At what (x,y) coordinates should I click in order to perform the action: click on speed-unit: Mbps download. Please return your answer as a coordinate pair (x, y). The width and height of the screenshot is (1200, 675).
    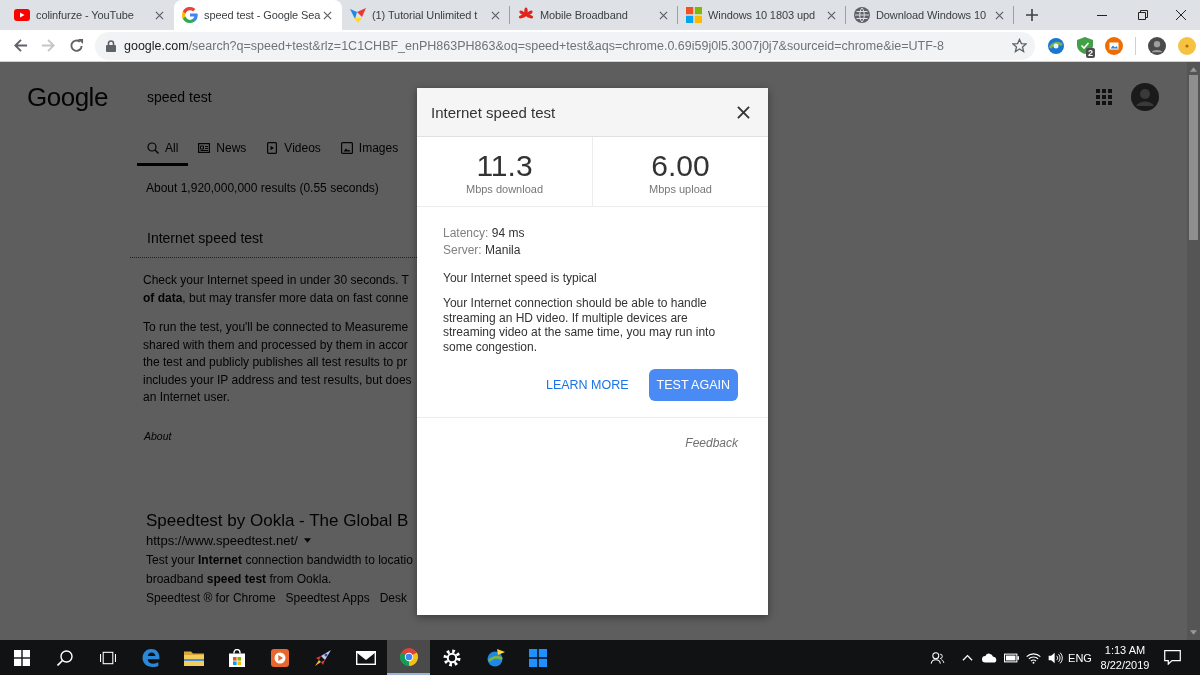
    Looking at the image, I should click on (504, 189).